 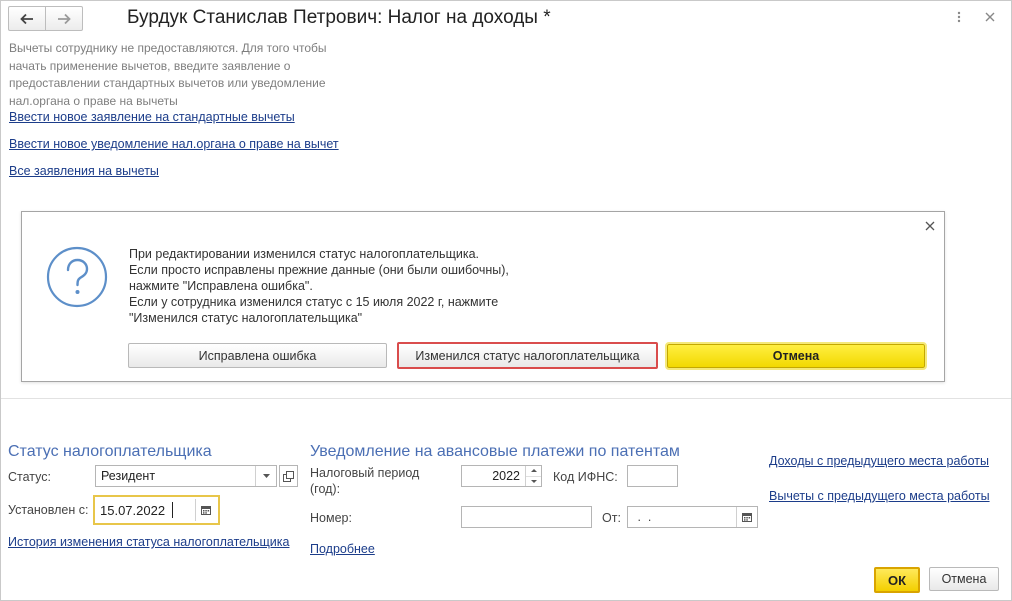 I want to click on details-link: Подробнее, so click(x=342, y=549).